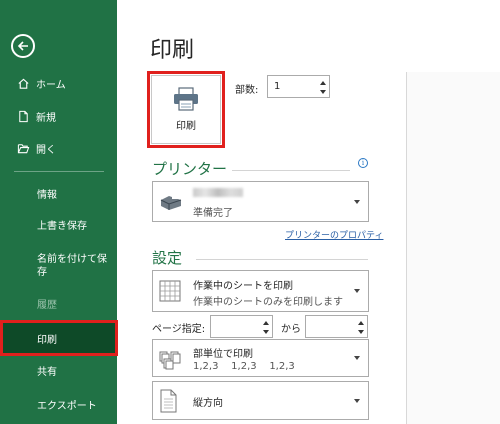 This screenshot has width=500, height=424. What do you see at coordinates (190, 169) in the screenshot?
I see `printer-heading: プリンター` at bounding box center [190, 169].